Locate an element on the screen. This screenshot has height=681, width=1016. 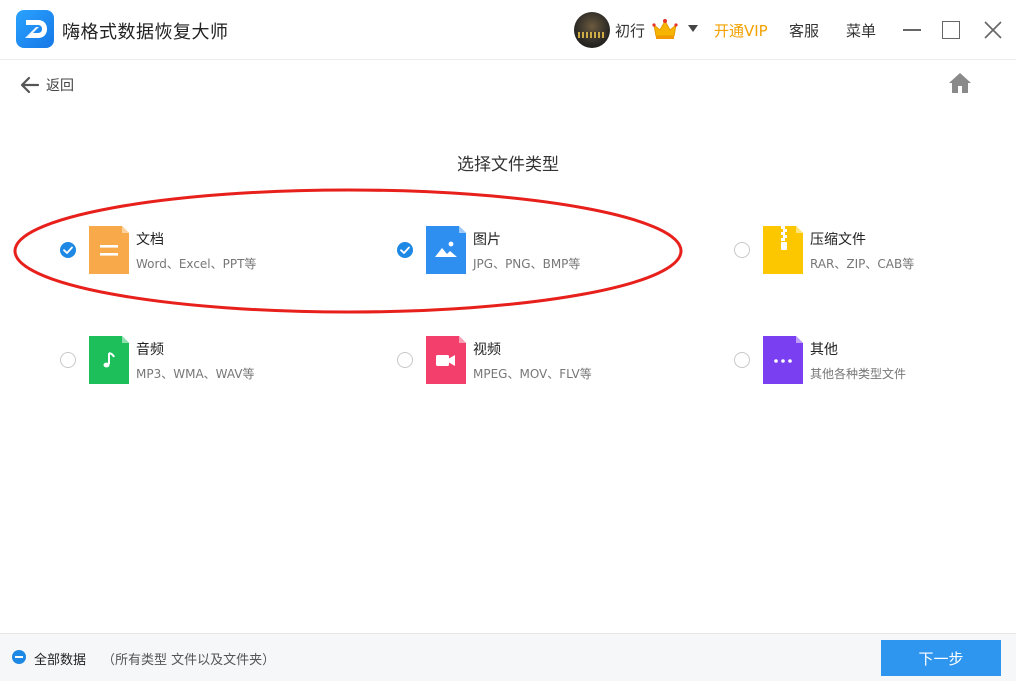
video-icon is located at coordinates (446, 360).